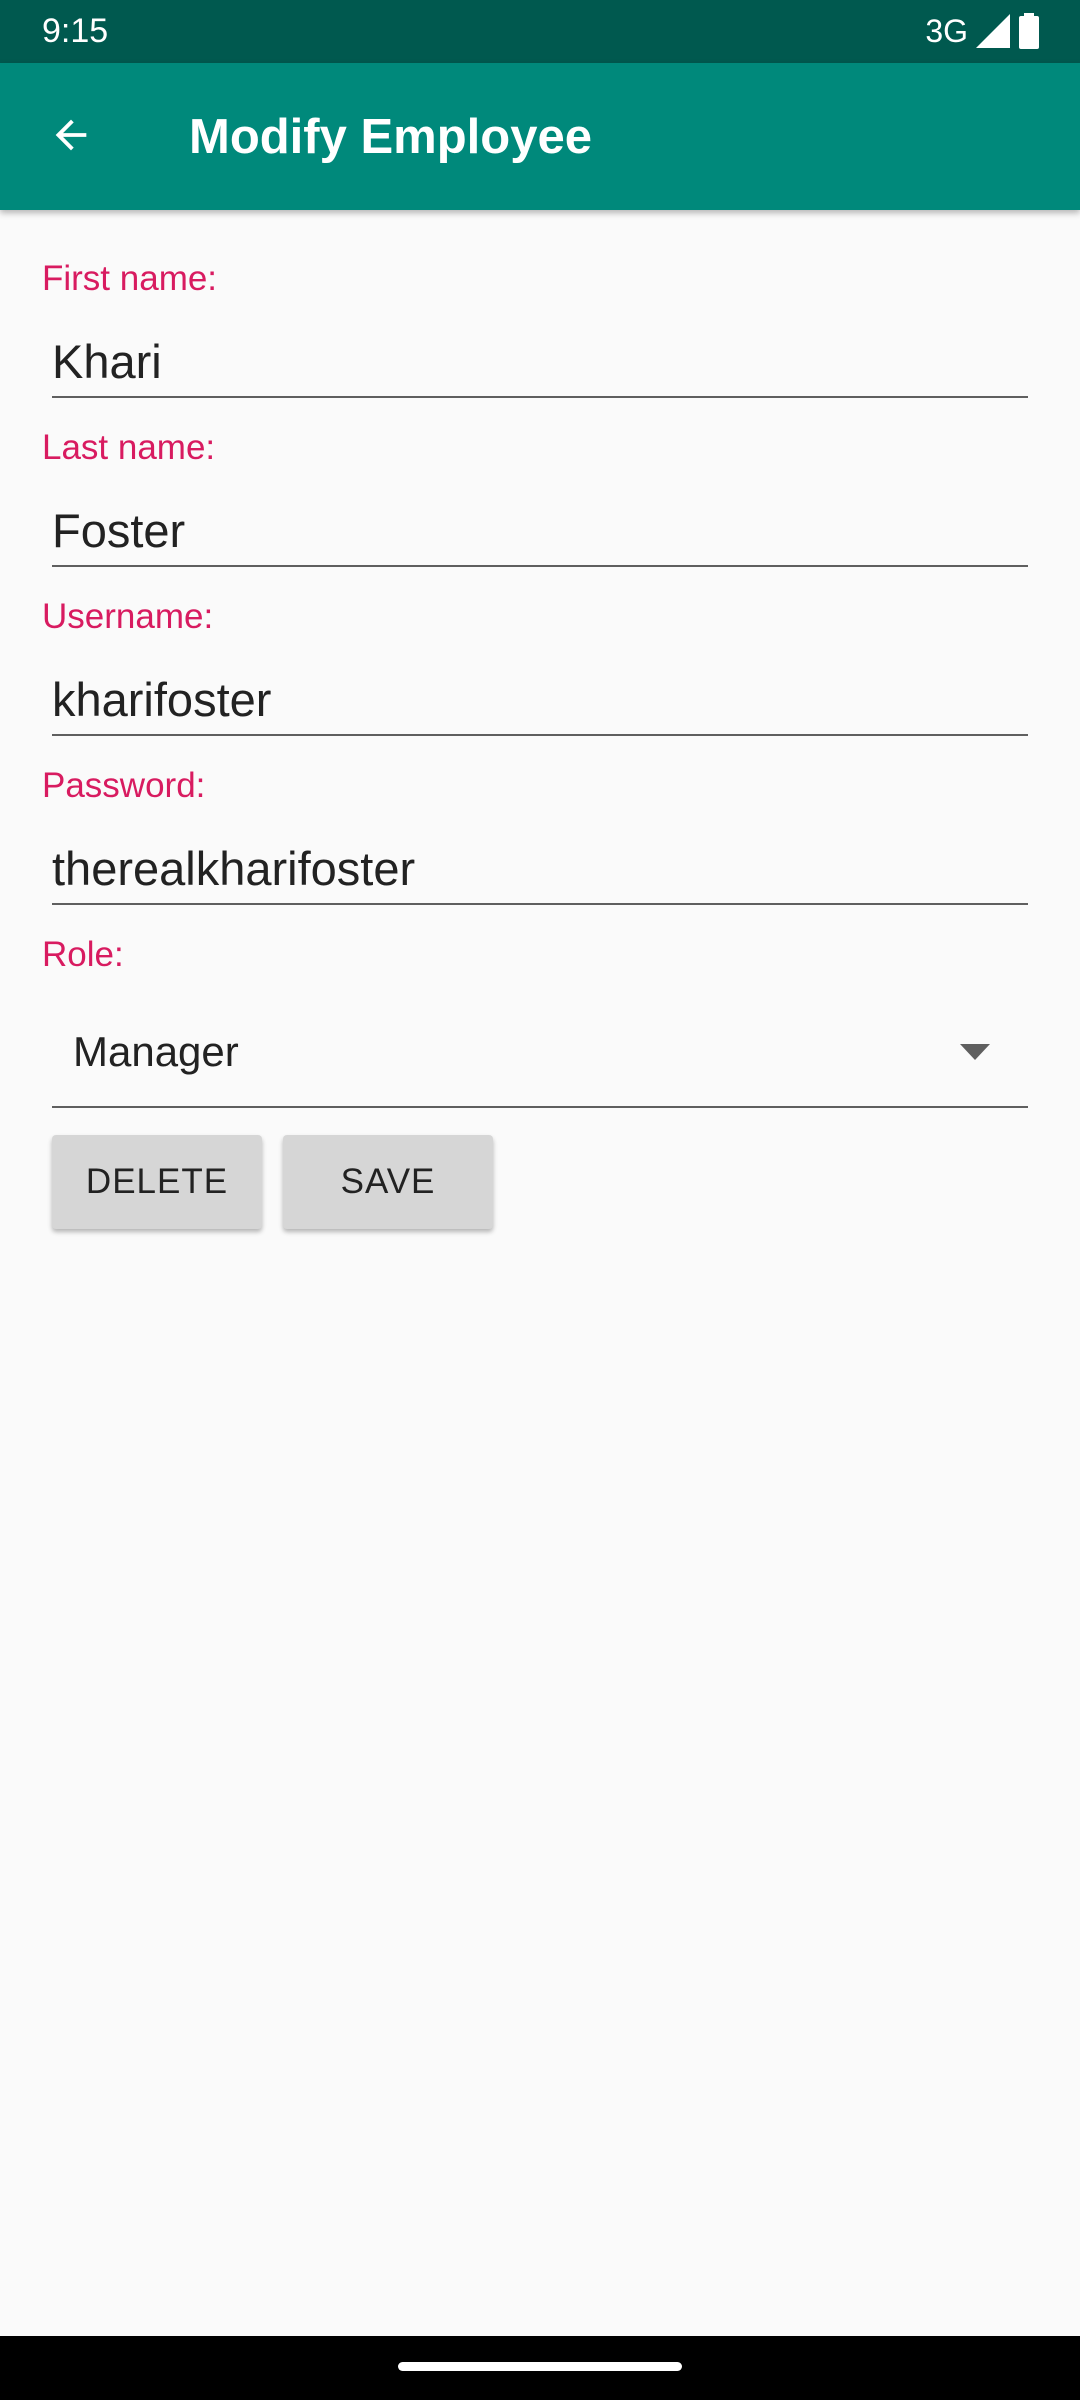  I want to click on password-label: Password:, so click(124, 785).